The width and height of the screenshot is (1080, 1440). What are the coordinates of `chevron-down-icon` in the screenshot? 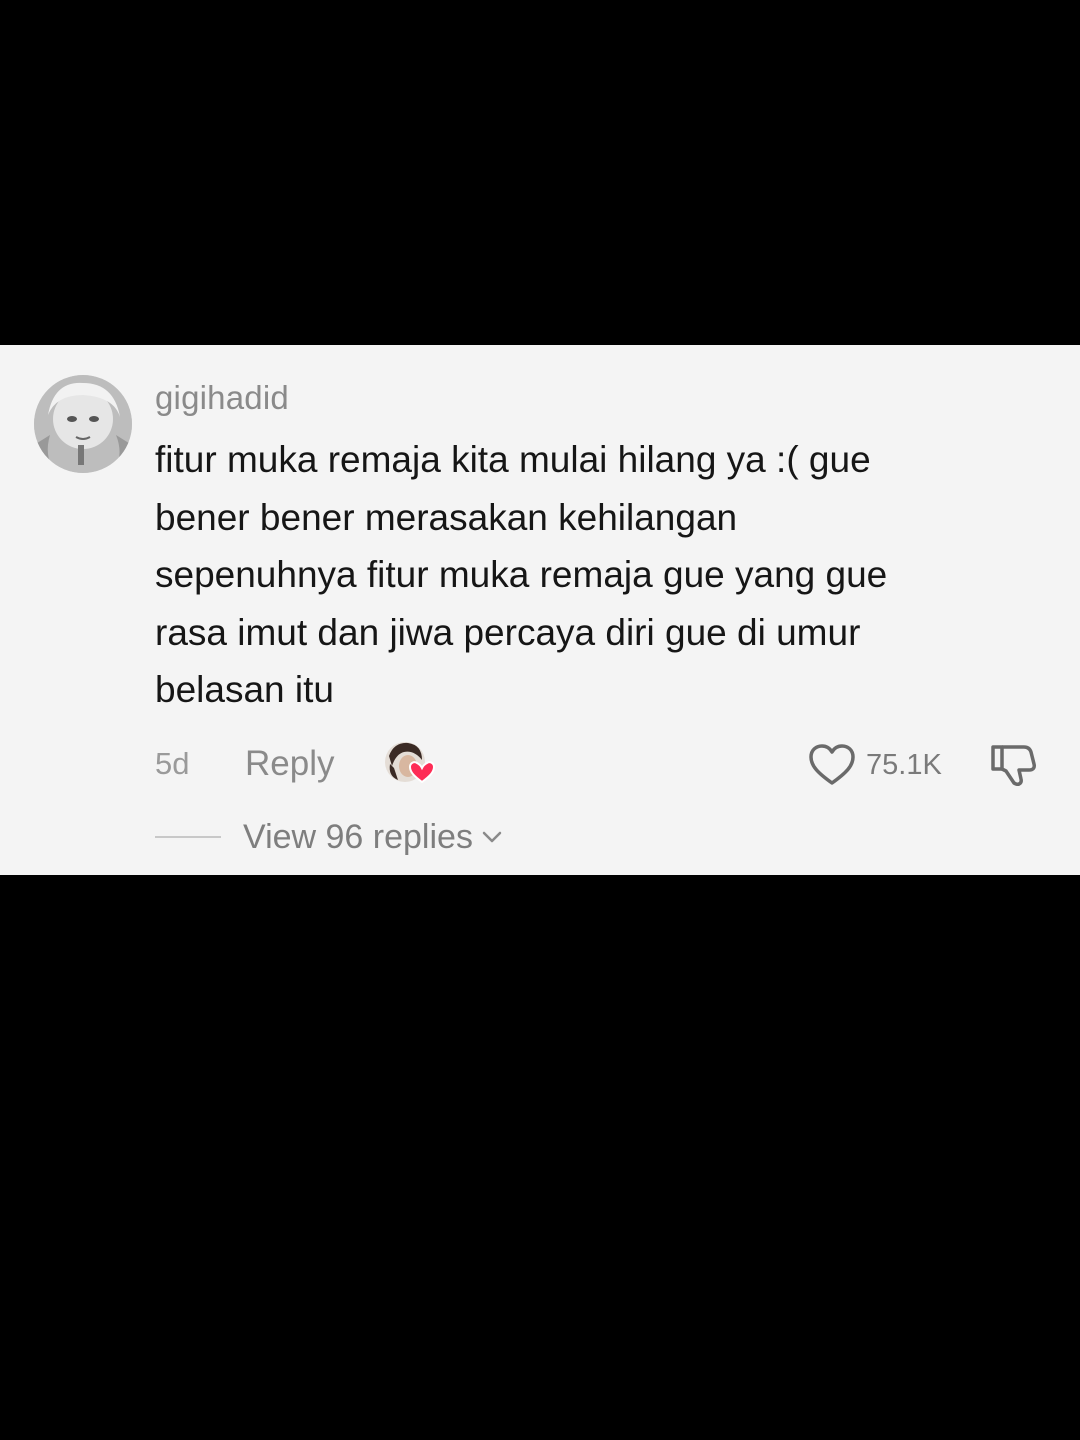 It's located at (492, 837).